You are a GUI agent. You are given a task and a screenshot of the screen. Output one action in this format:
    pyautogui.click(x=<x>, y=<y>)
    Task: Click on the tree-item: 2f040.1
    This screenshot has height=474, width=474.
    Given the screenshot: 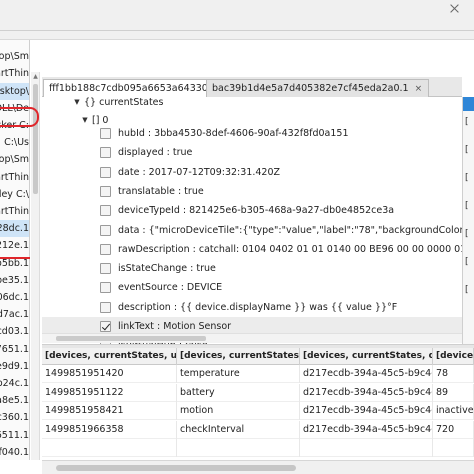 What is the action you would take?
    pyautogui.click(x=14, y=452)
    